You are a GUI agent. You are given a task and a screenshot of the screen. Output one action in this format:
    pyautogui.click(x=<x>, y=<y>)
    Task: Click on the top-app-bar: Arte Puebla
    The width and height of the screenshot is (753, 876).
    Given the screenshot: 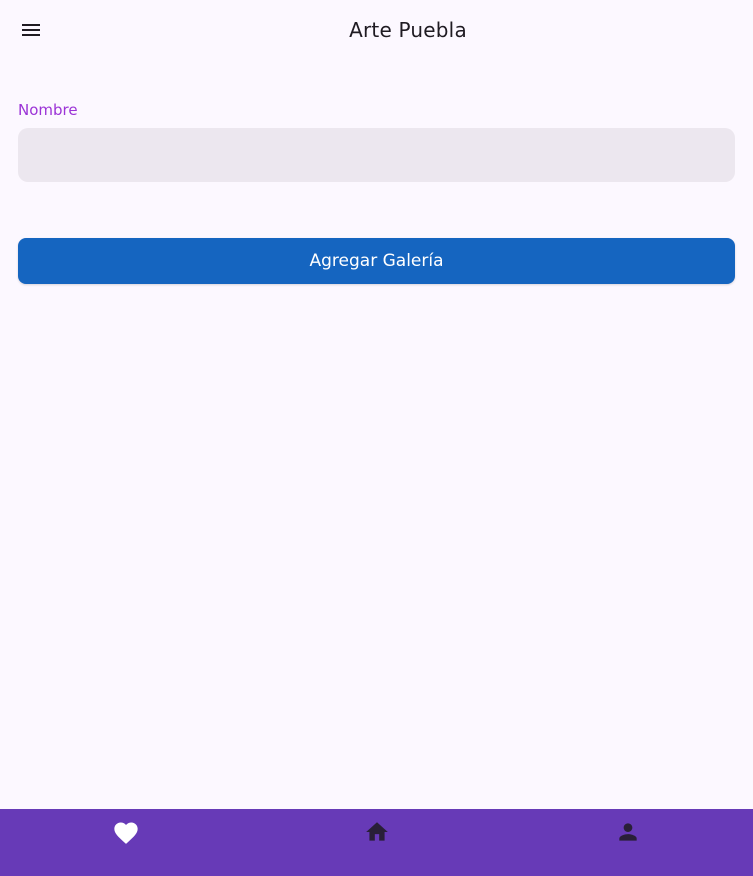 What is the action you would take?
    pyautogui.click(x=376, y=31)
    